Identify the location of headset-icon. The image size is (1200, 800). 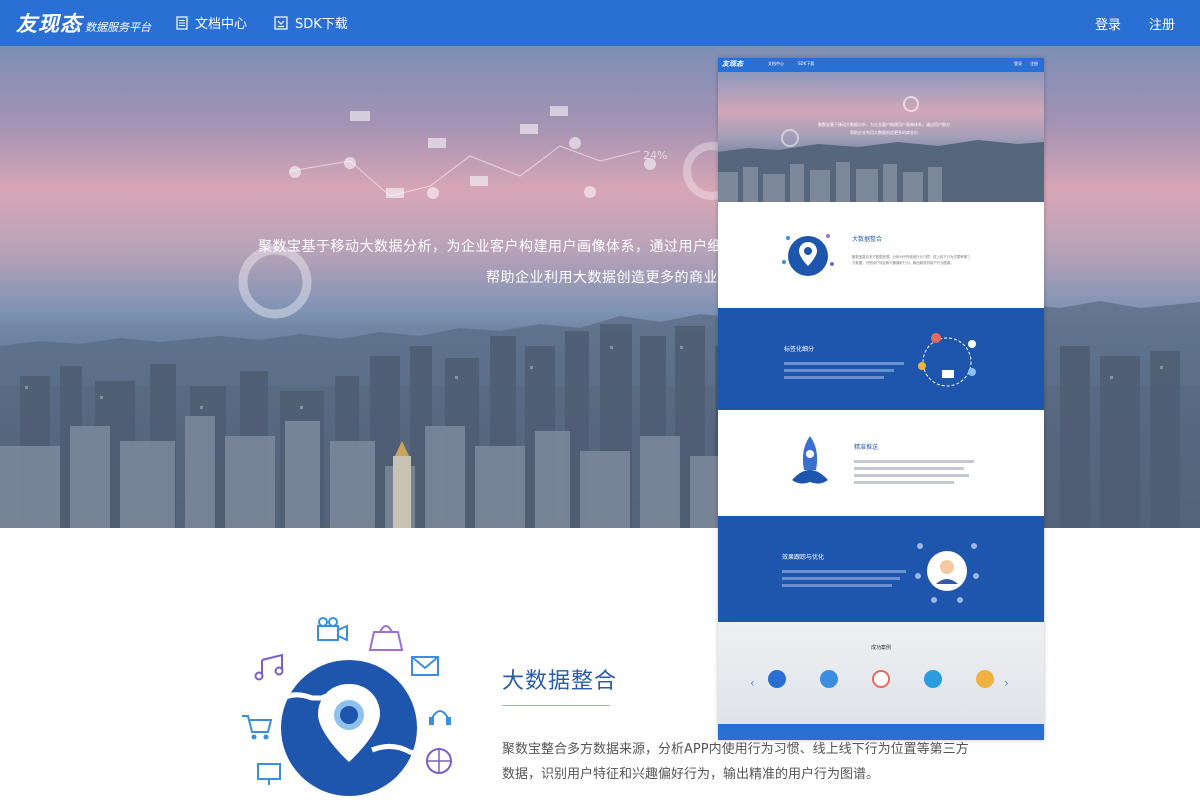
(440, 717).